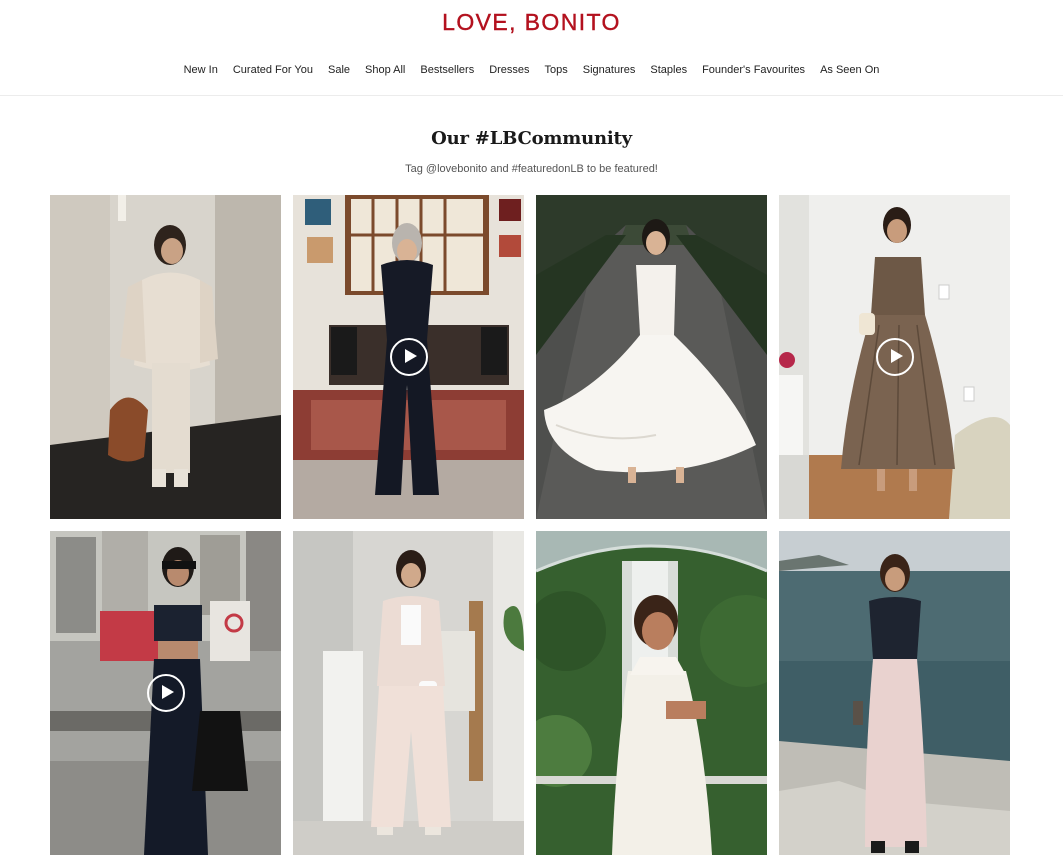 The image size is (1063, 864). What do you see at coordinates (849, 70) in the screenshot?
I see `nav-item-as-seen-on: As Seen On` at bounding box center [849, 70].